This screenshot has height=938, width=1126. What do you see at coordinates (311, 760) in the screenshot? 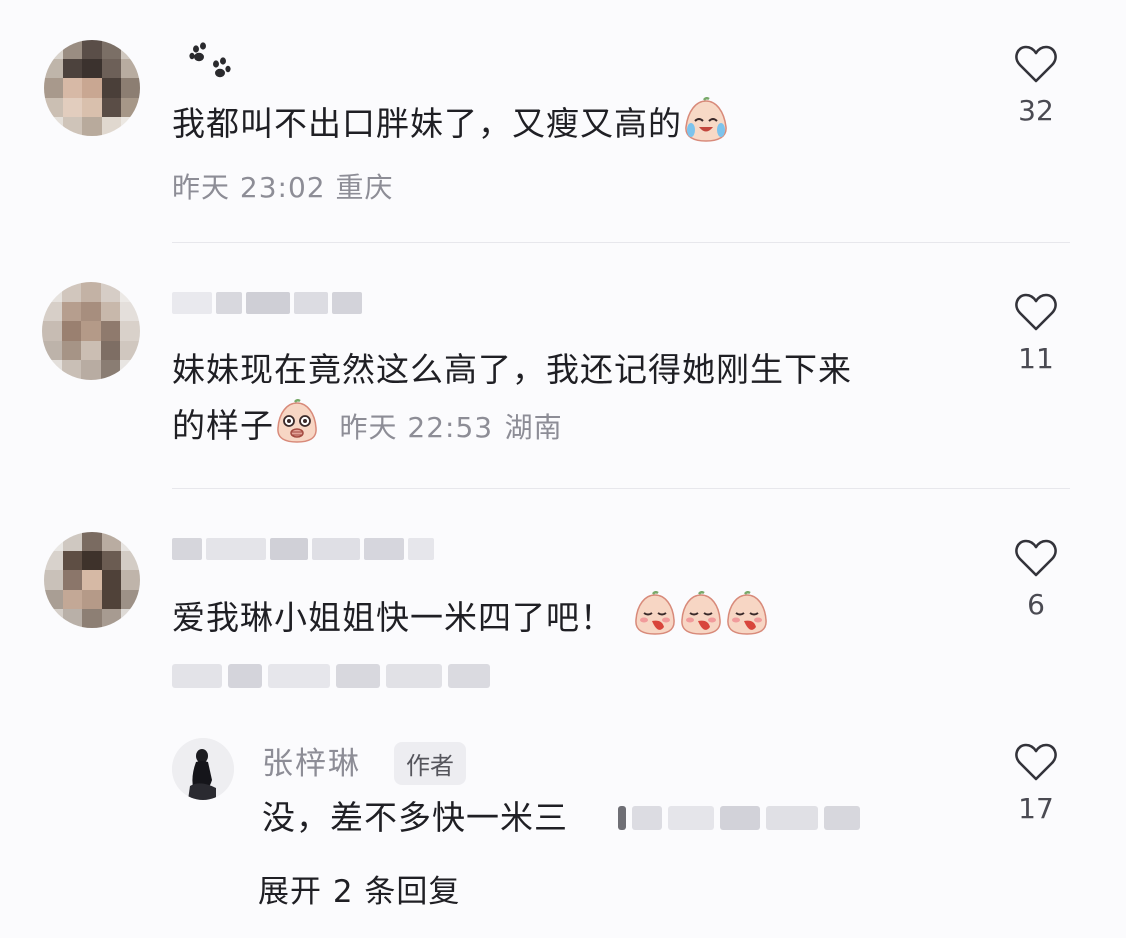
I see `author-name: 张梓琳` at bounding box center [311, 760].